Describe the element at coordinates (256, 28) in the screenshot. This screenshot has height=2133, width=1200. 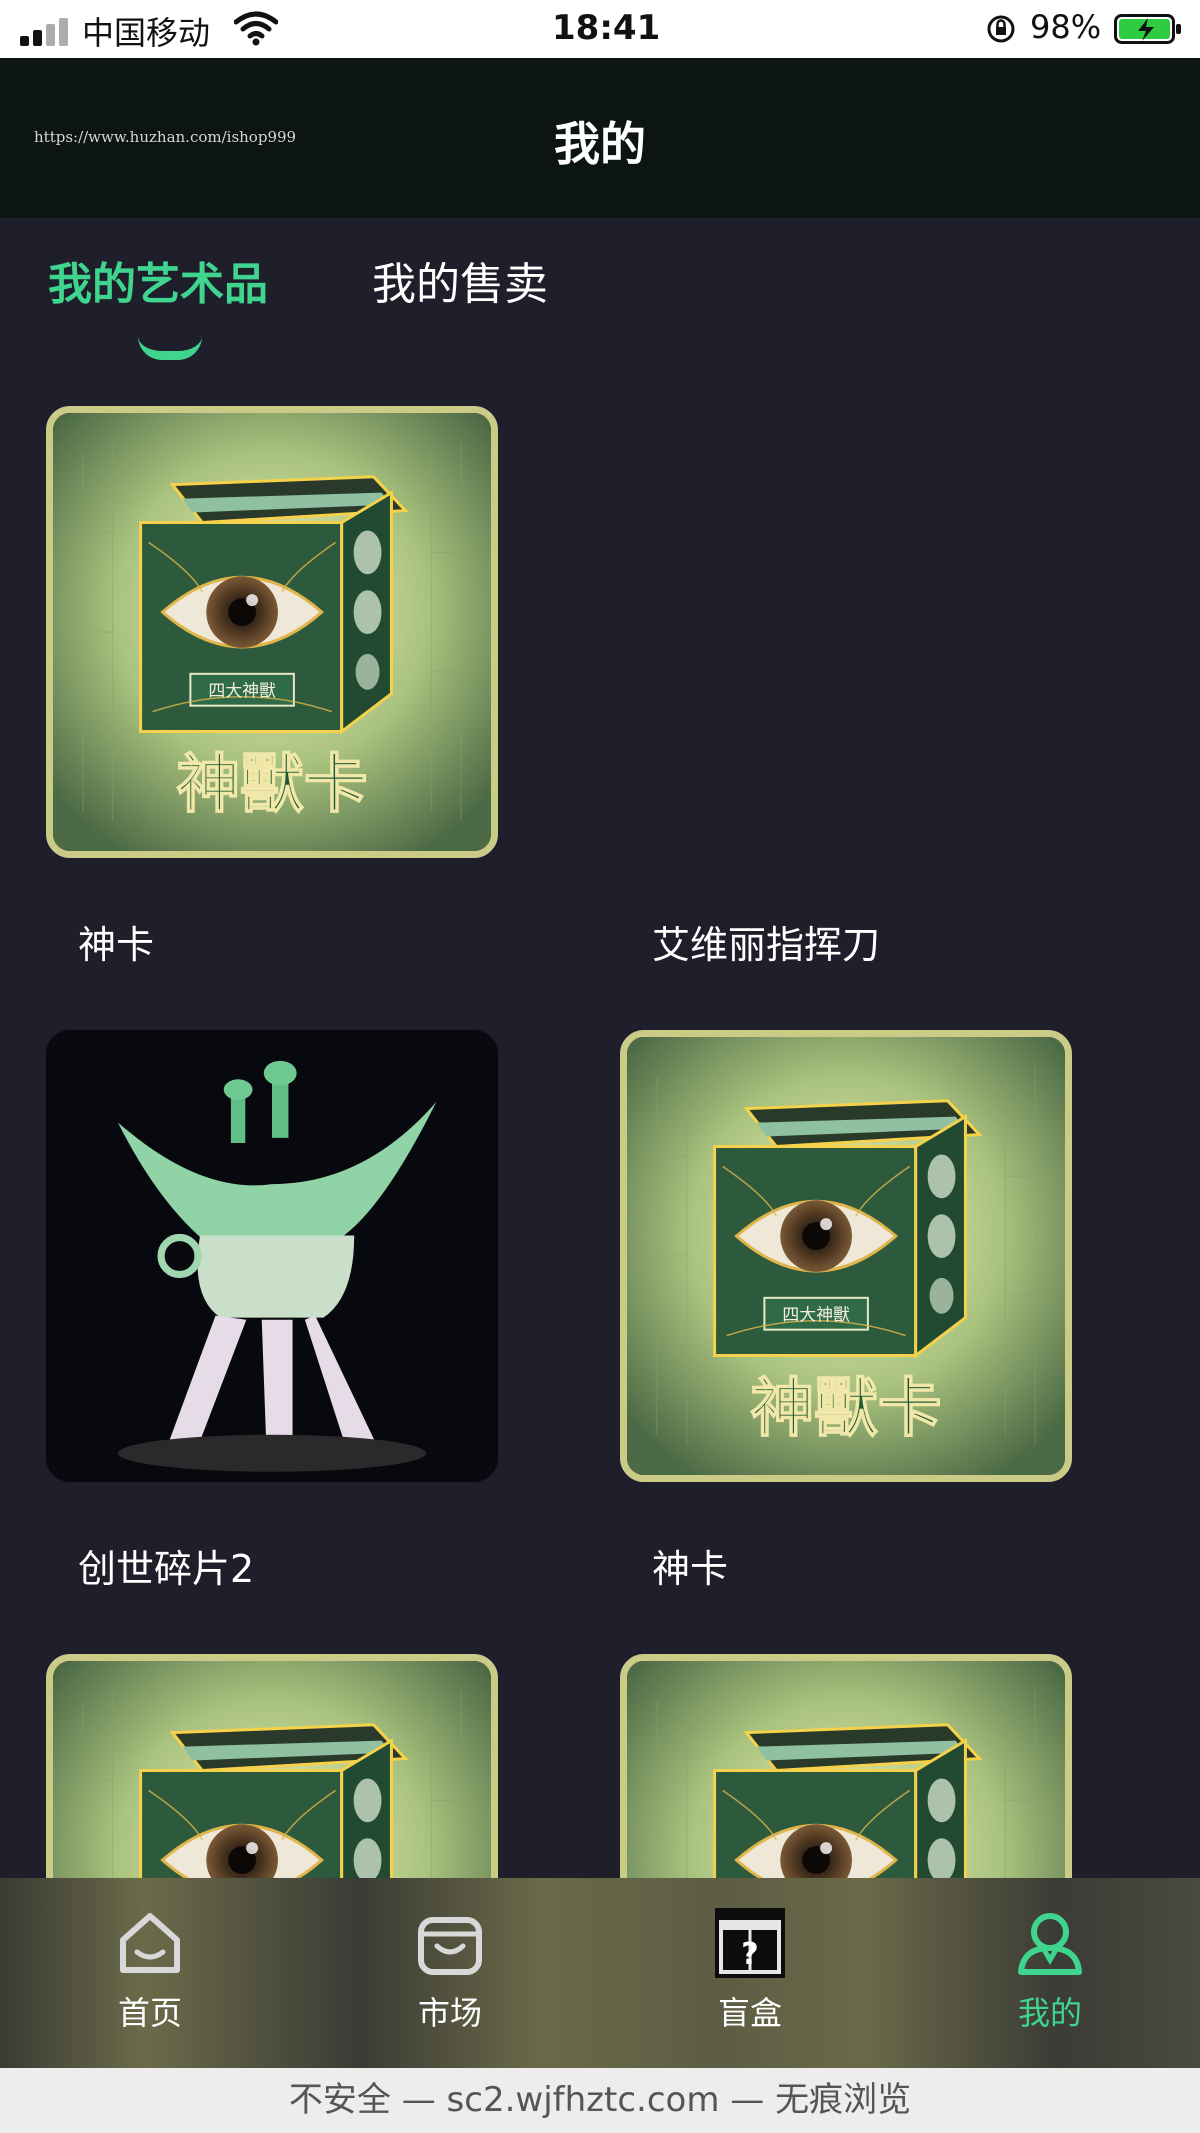
I see `wifi-icon` at that location.